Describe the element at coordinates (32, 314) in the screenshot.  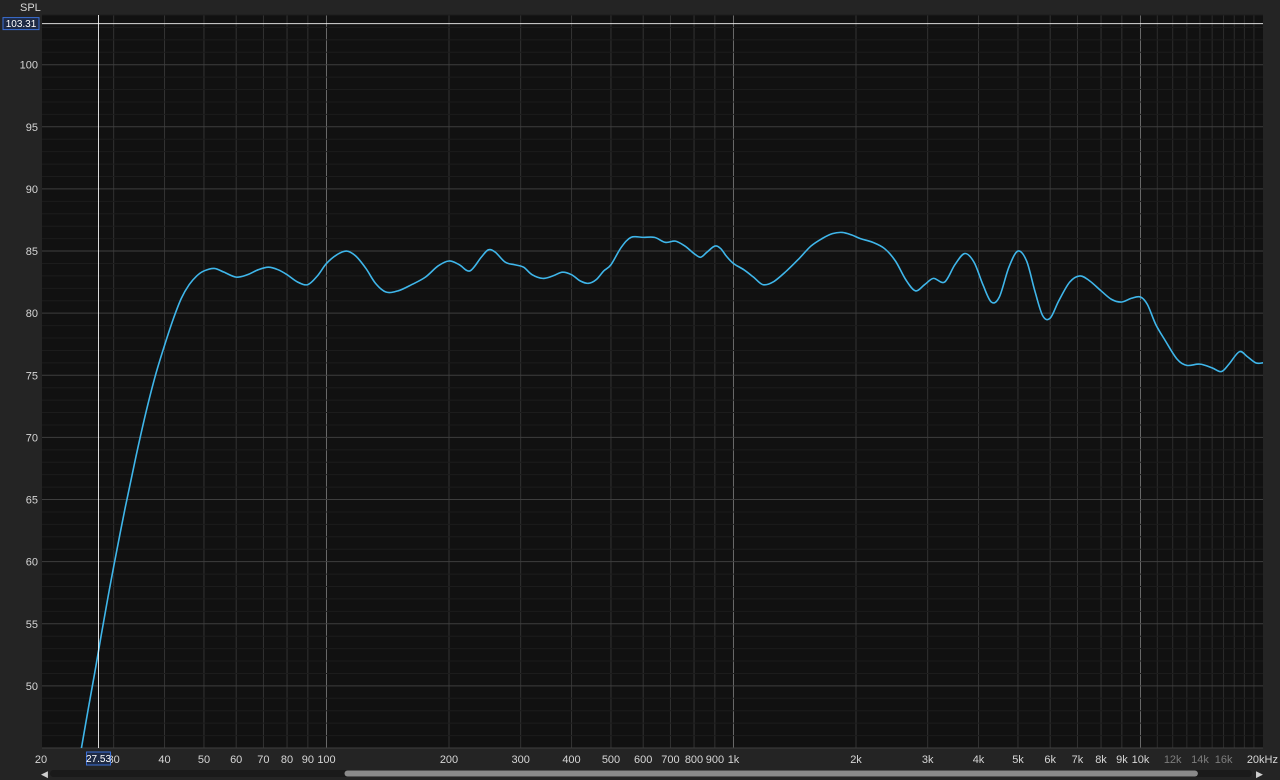
I see `y-tick-label: 80` at that location.